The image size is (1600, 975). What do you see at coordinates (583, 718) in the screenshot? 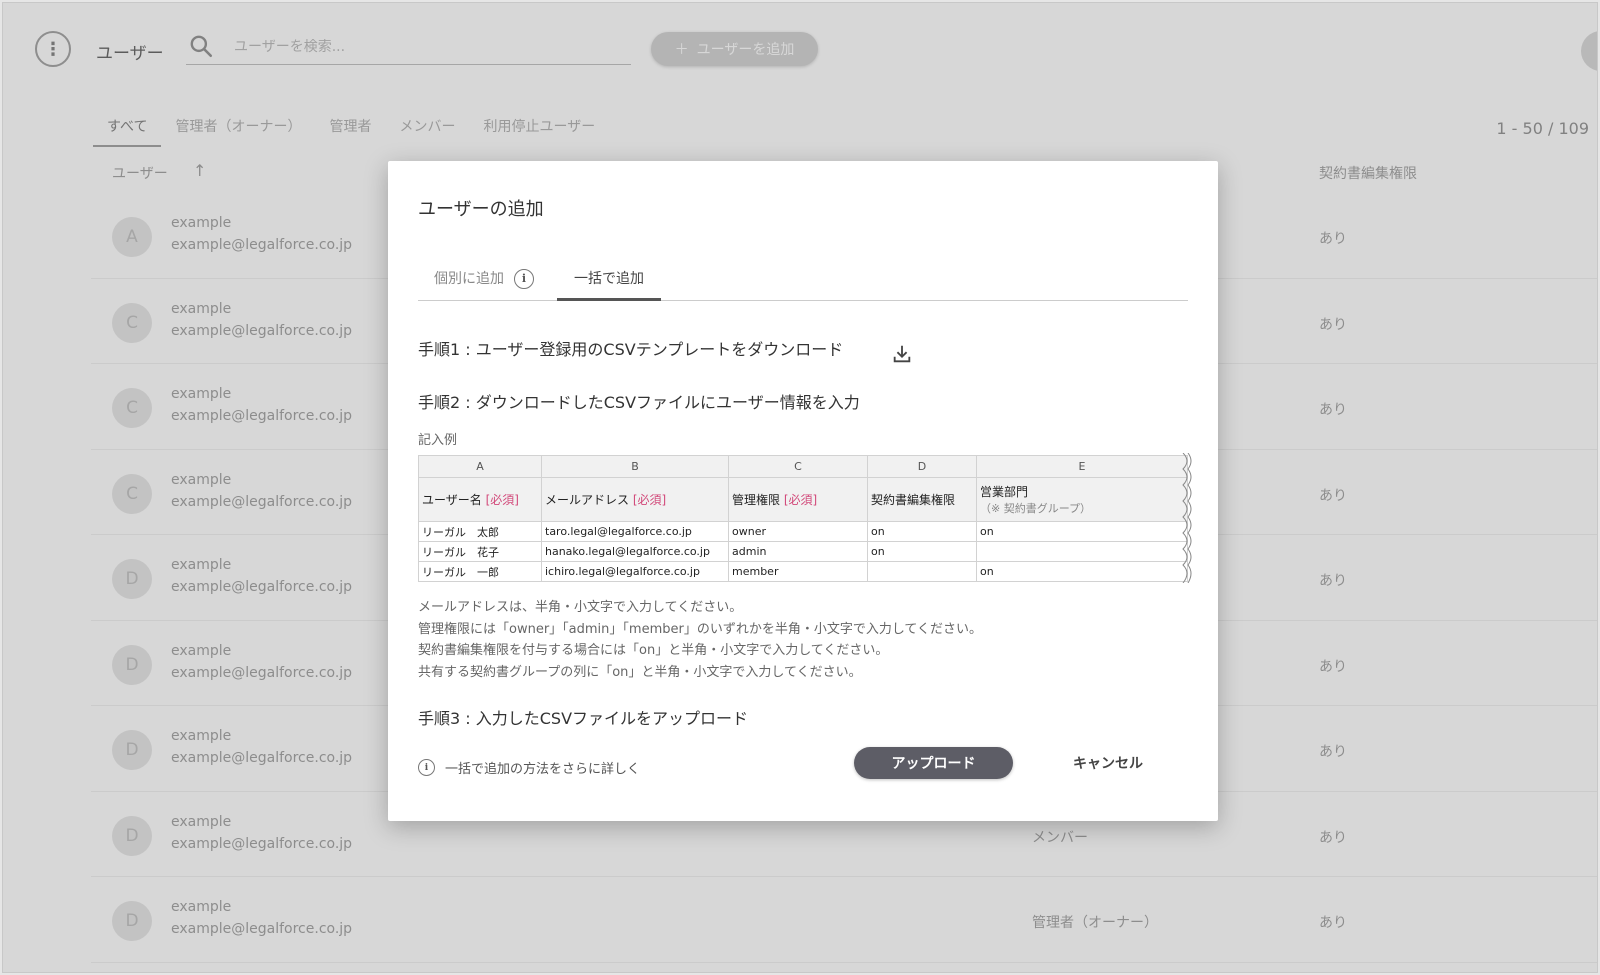
I see `step3-heading: 手順3 : 入力したCSVファイルをアップロード` at bounding box center [583, 718].